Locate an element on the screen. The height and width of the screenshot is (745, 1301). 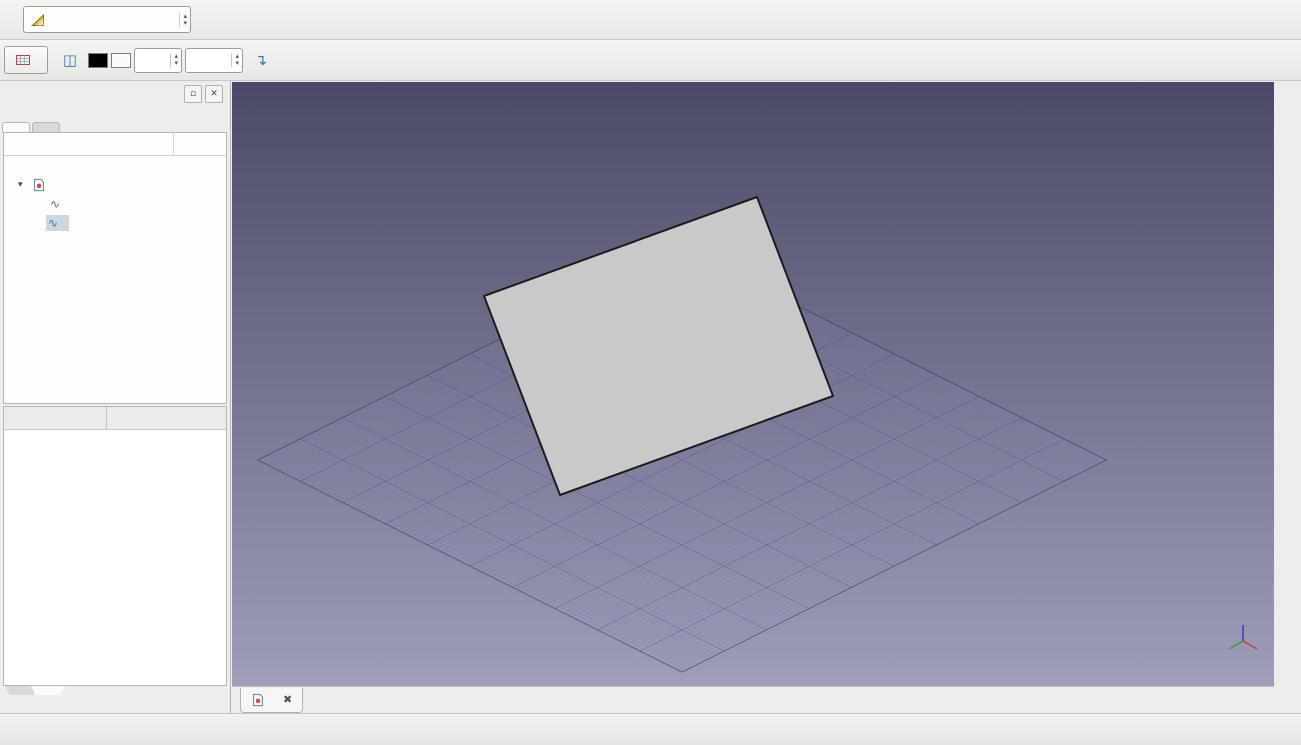
close-document-icon: ✖ is located at coordinates (287, 699).